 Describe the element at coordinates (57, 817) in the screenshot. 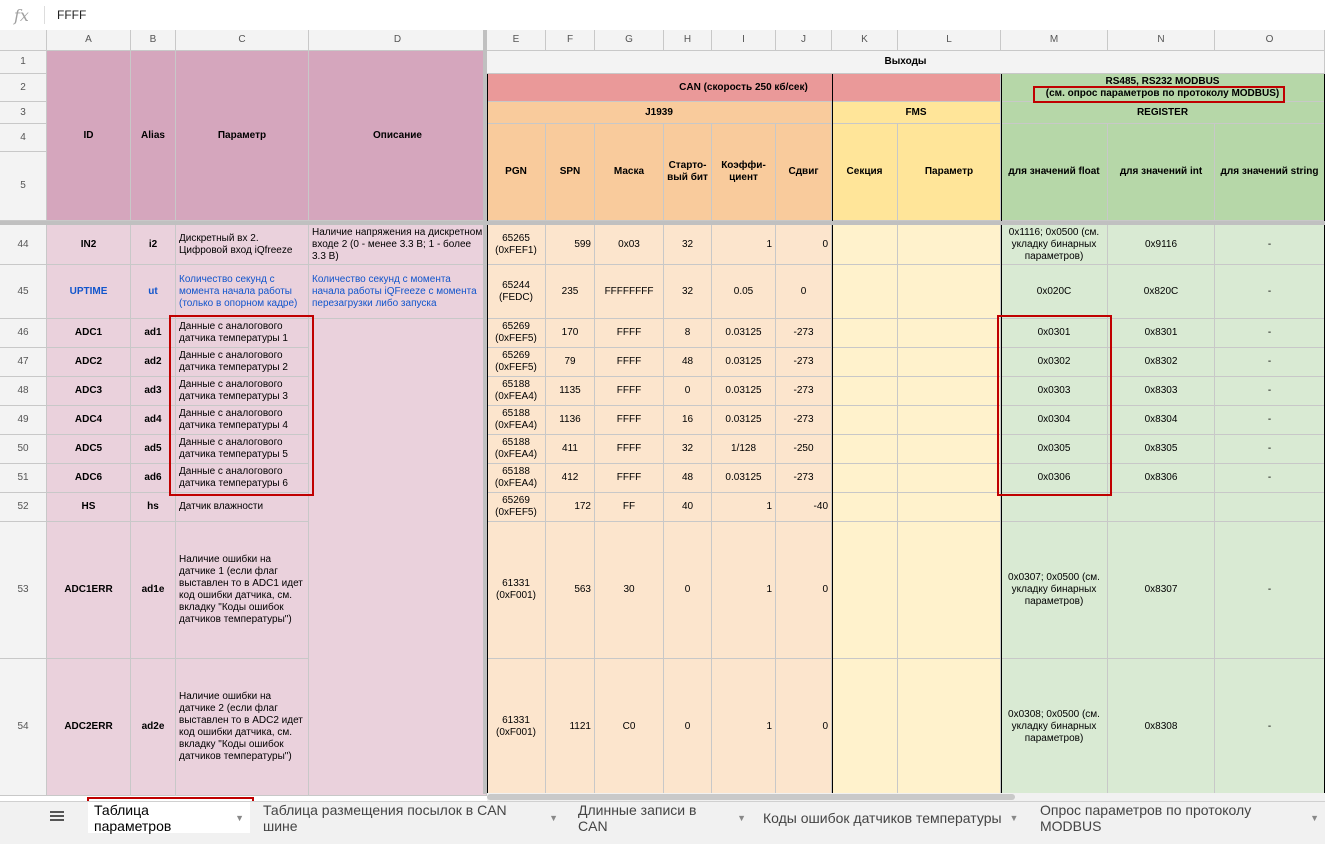

I see `all-sheets-menu-icon` at that location.